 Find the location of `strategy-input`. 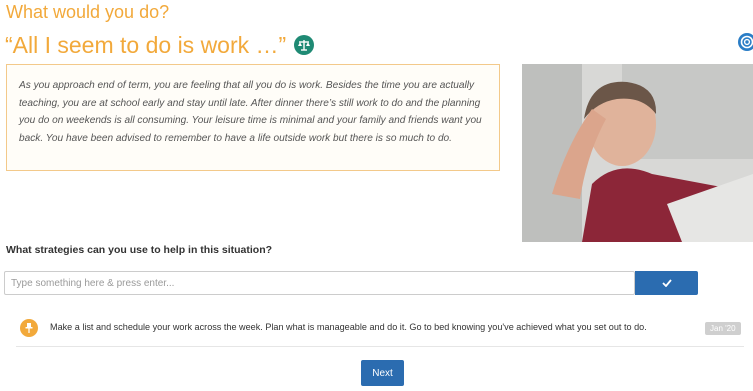

strategy-input is located at coordinates (319, 283).